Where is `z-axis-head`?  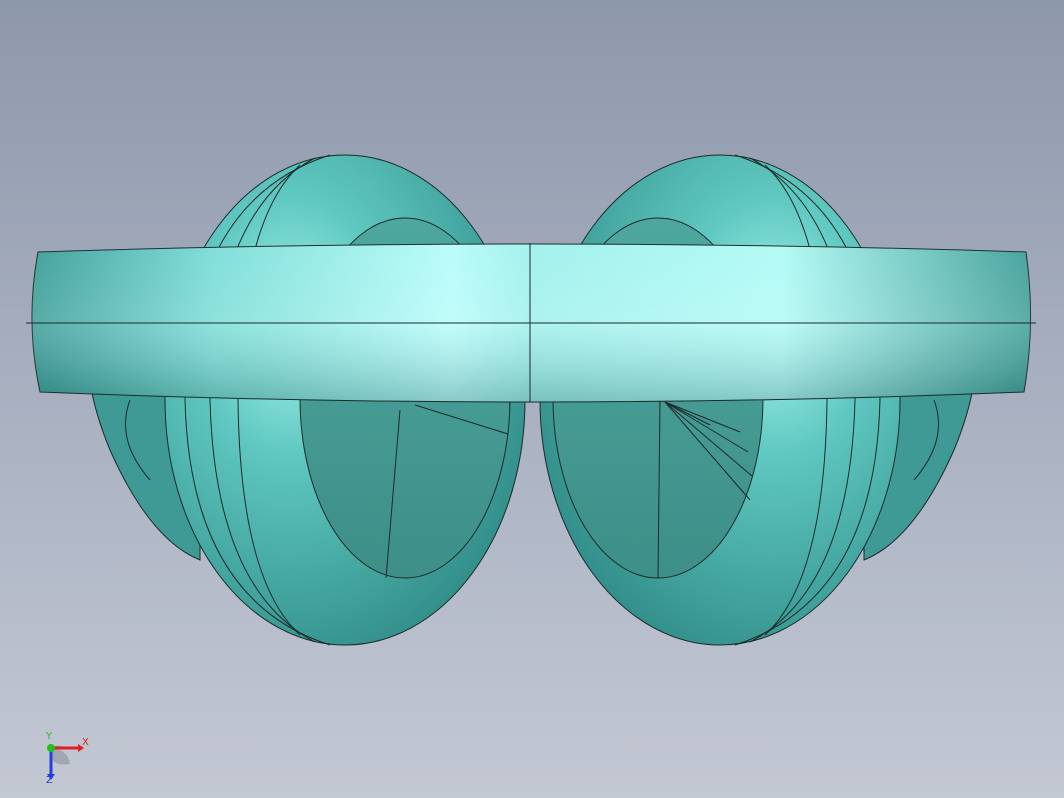 z-axis-head is located at coordinates (51, 777).